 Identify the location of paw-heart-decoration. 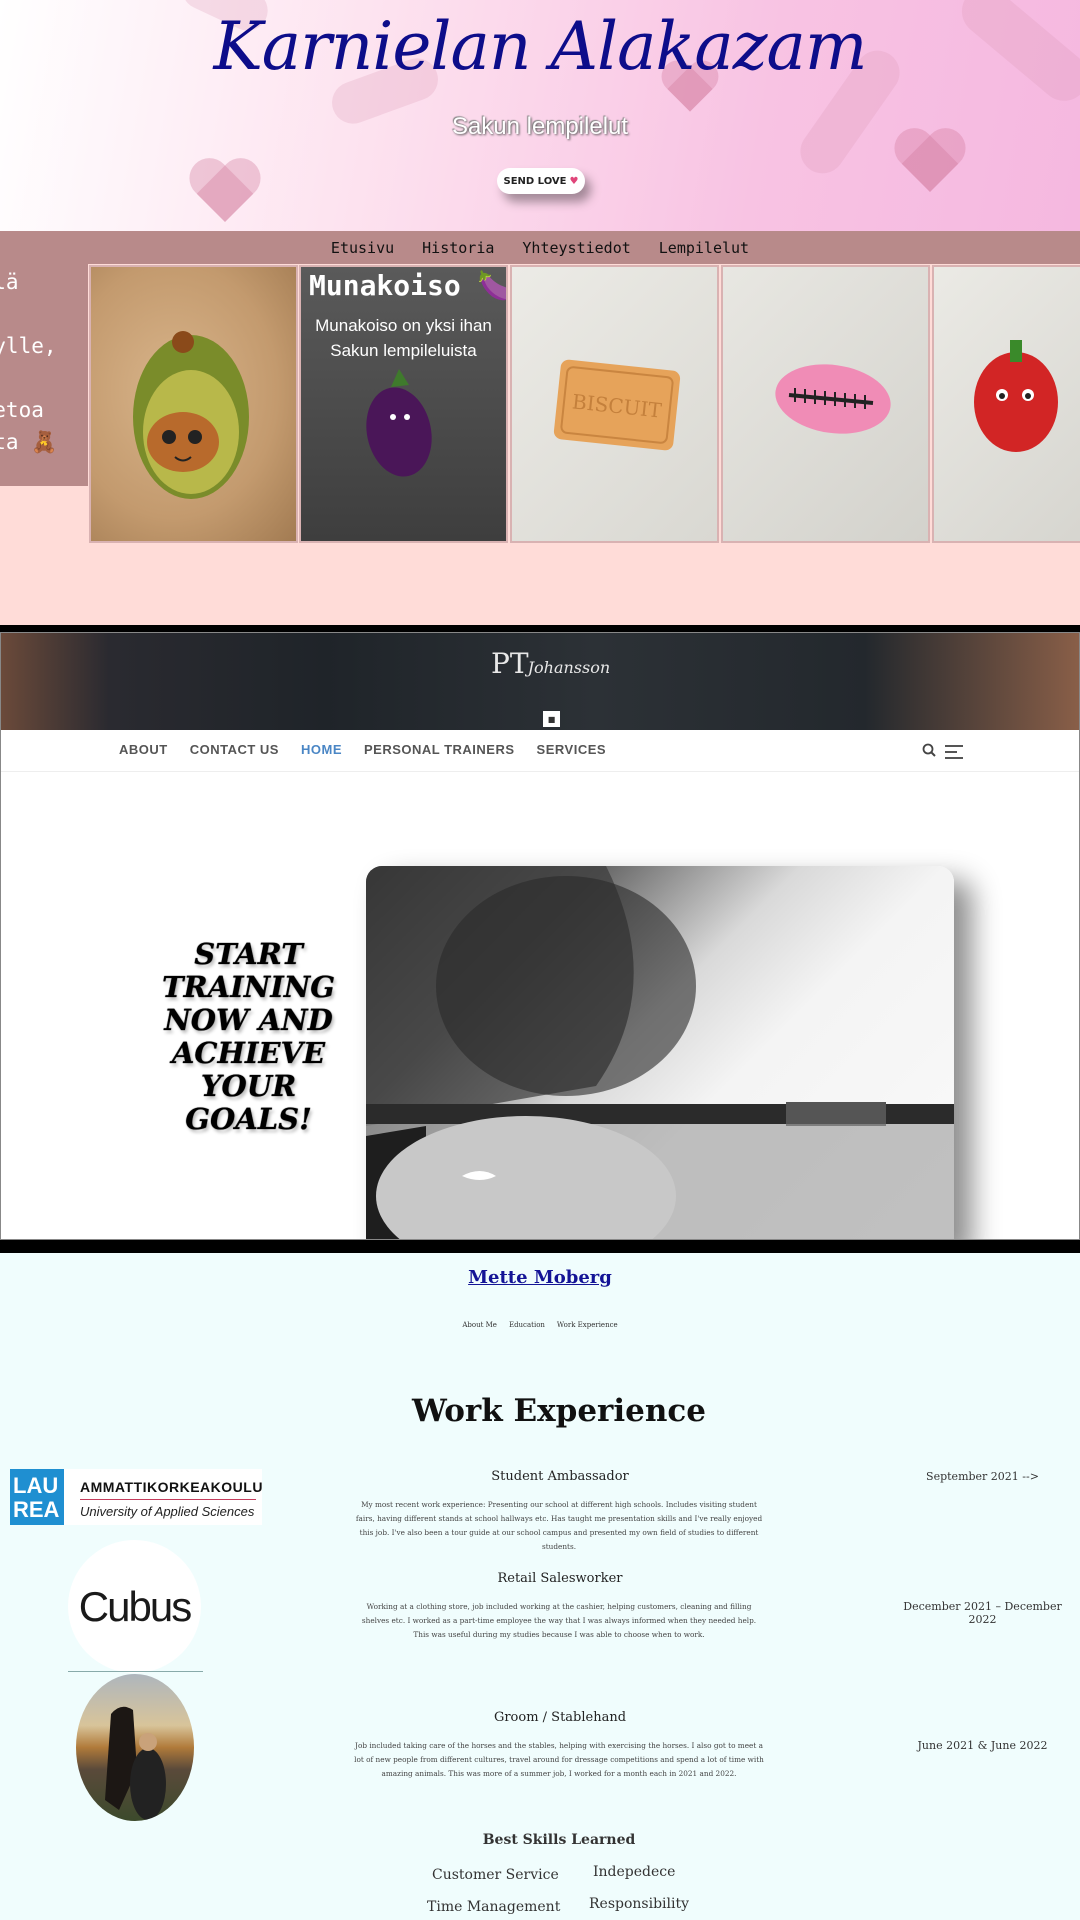
(225, 195).